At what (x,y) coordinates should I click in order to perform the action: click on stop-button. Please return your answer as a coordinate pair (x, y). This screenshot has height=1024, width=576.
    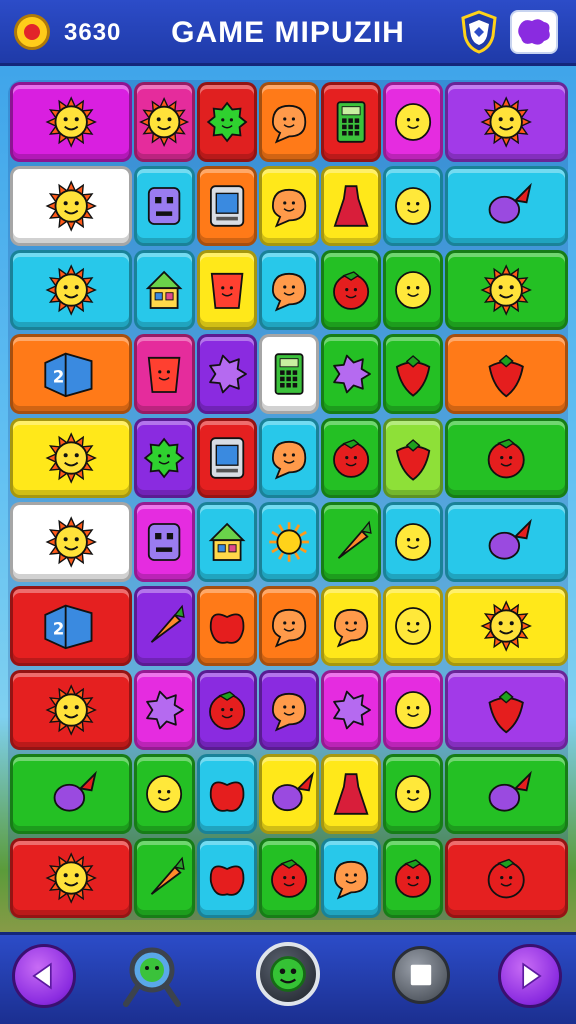
    Looking at the image, I should click on (421, 975).